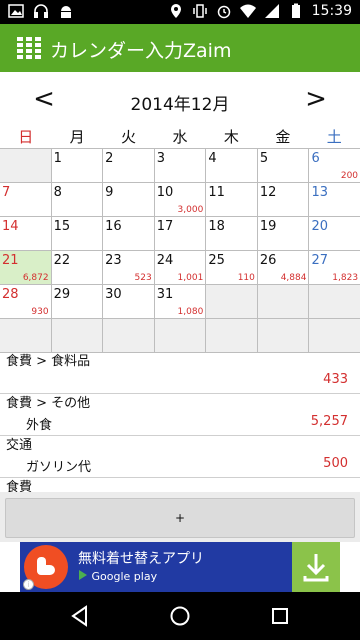 The image size is (360, 640). Describe the element at coordinates (26, 267) in the screenshot. I see `calendar-day-cell: 21 6,872` at that location.